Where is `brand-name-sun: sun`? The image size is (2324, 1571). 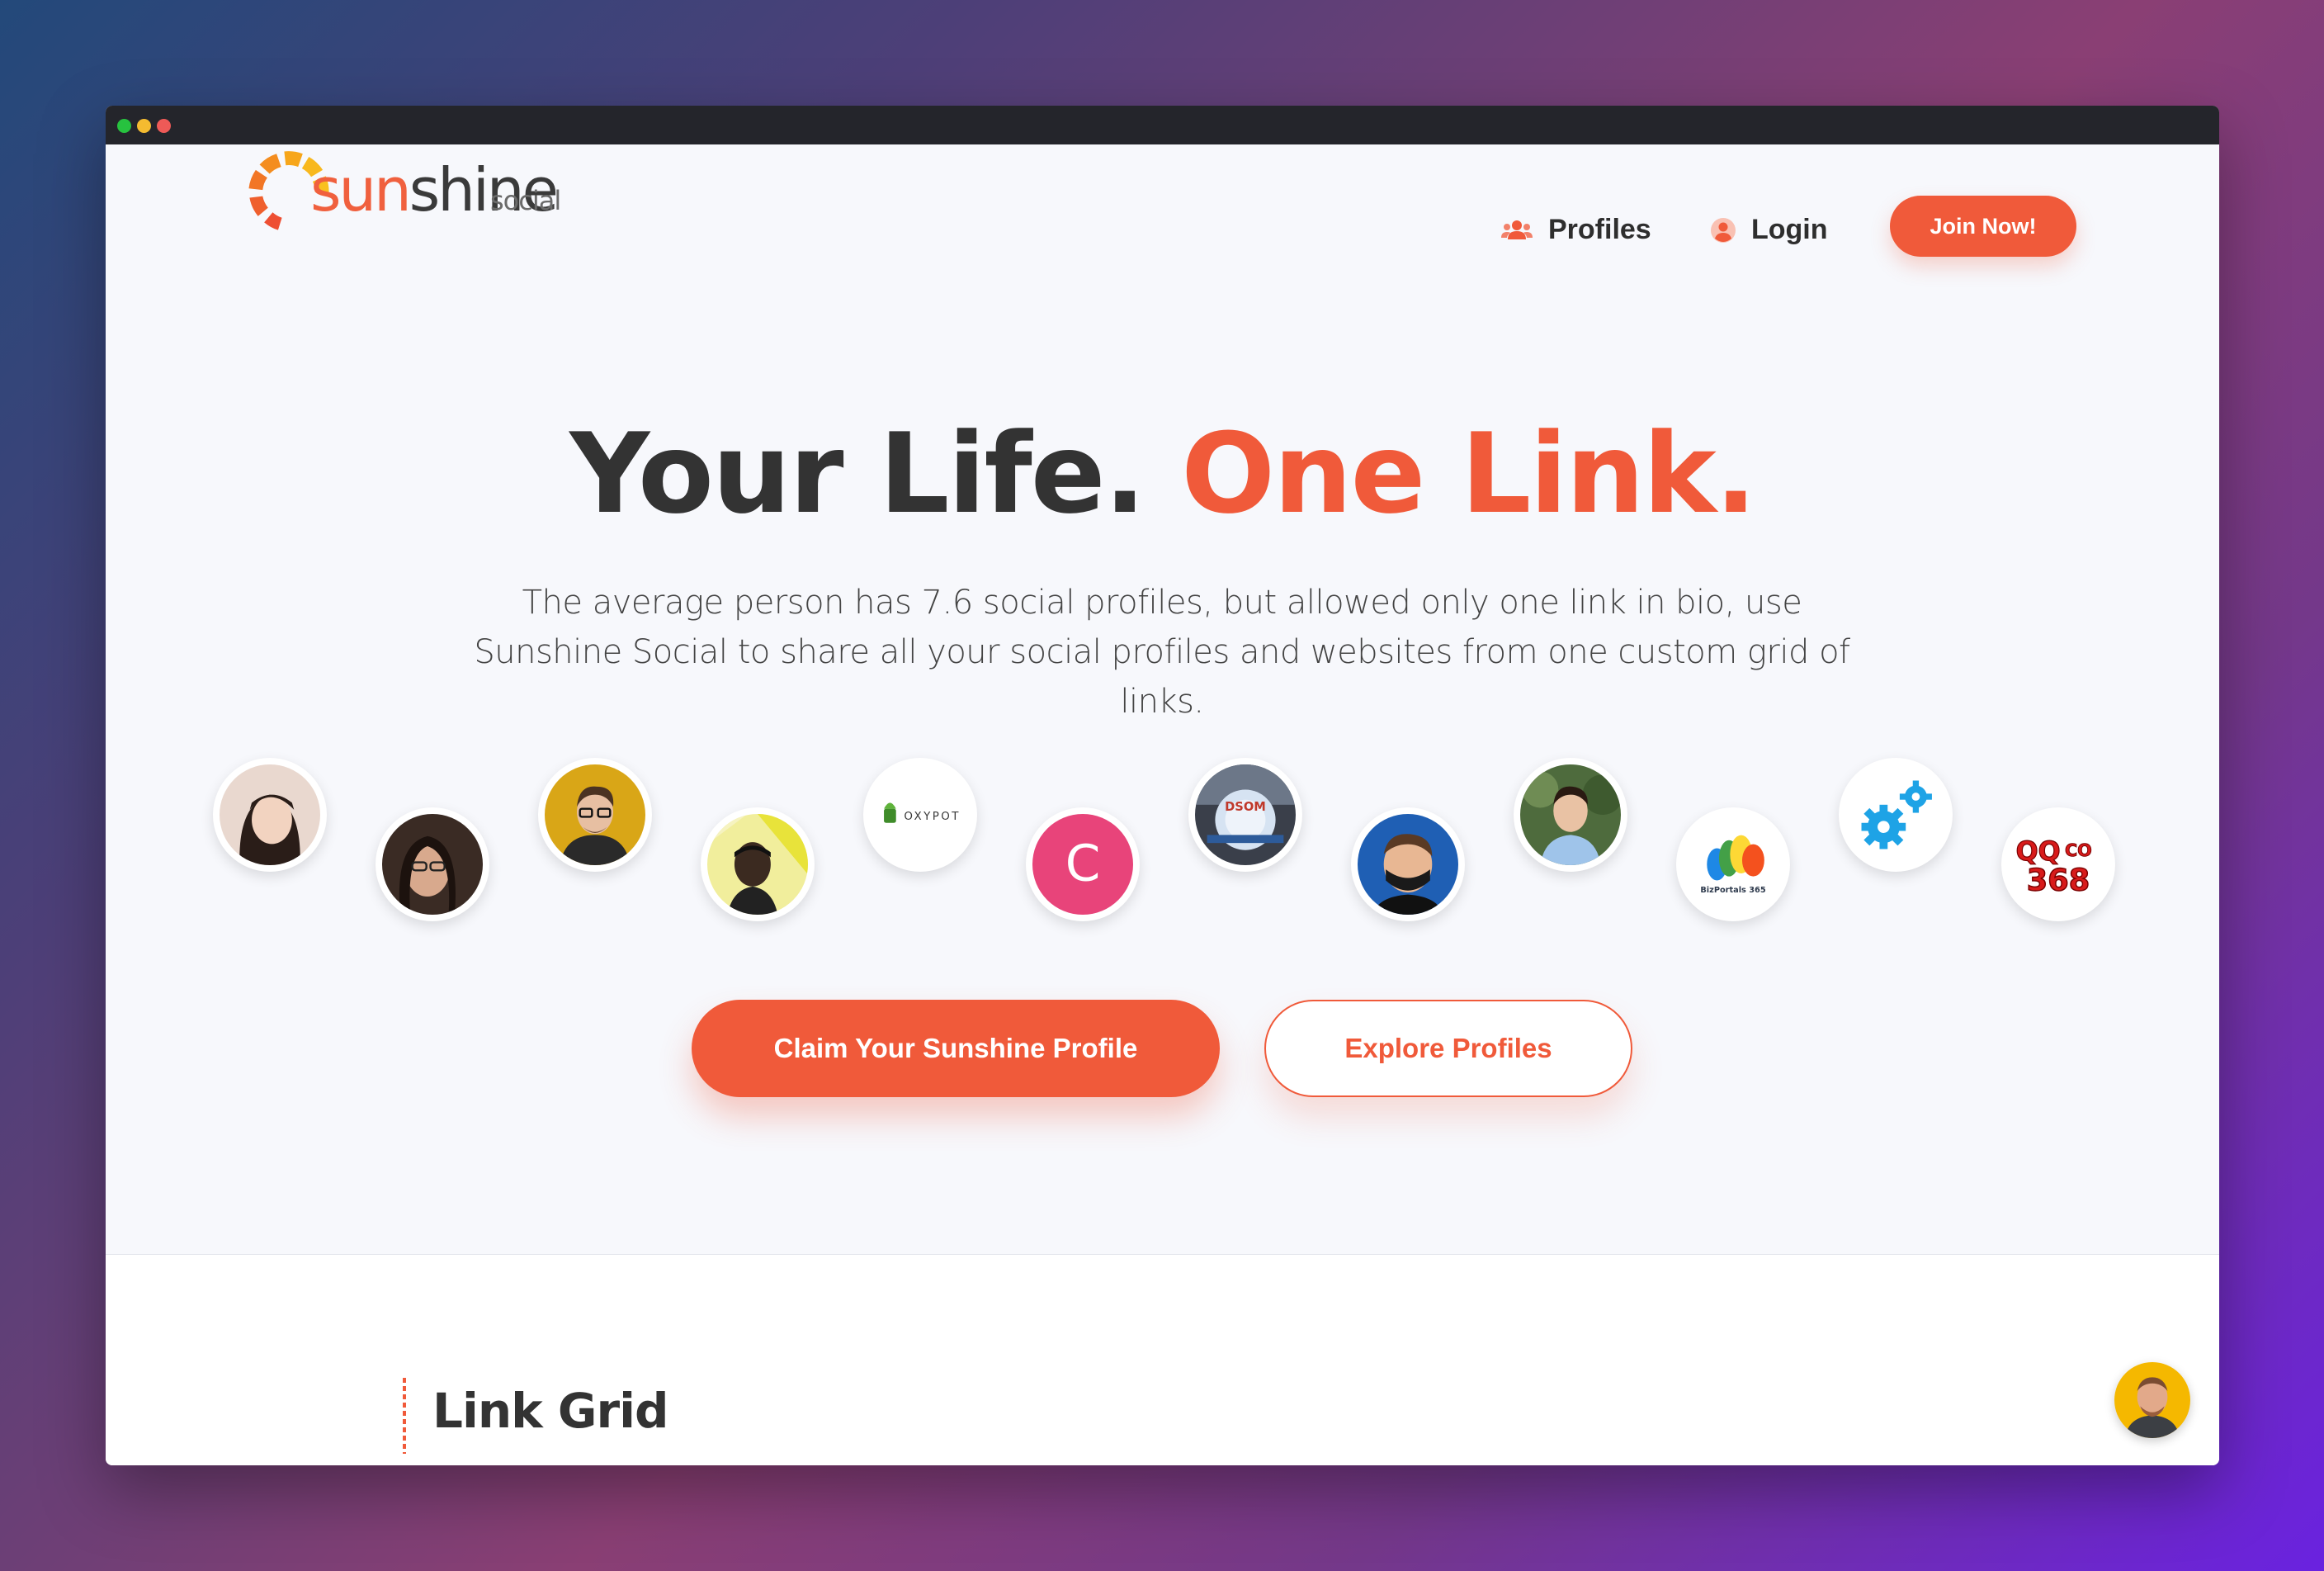
brand-name-sun: sun is located at coordinates (361, 190).